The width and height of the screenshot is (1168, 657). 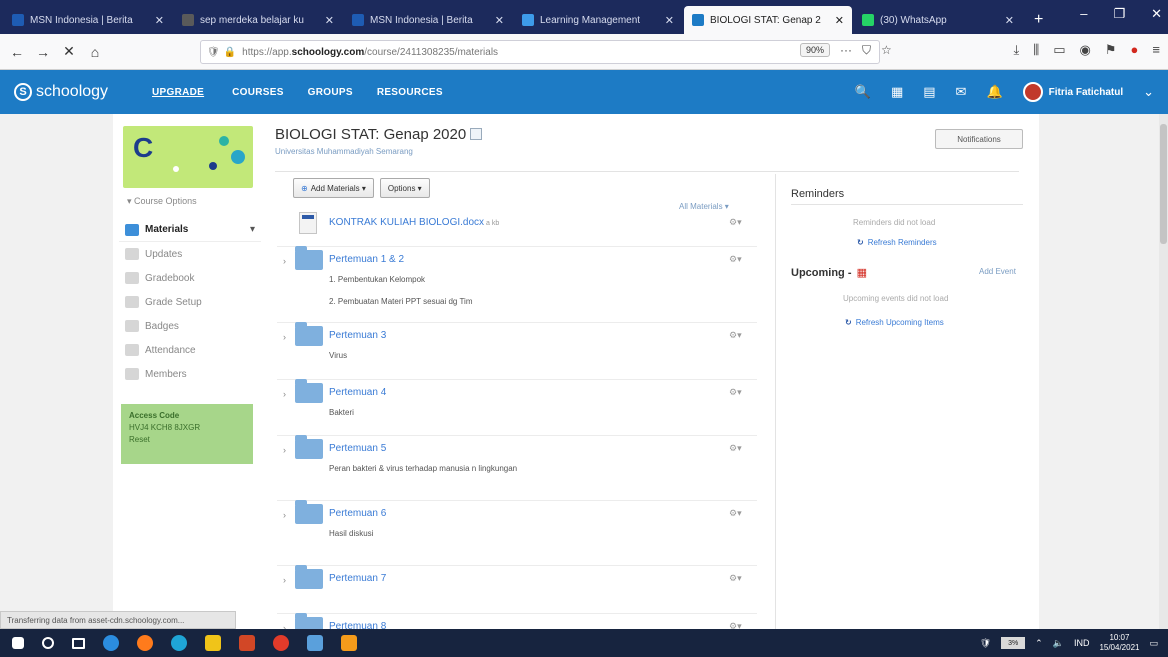 What do you see at coordinates (1086, 92) in the screenshot?
I see `user-name: Fitria Fatichatul` at bounding box center [1086, 92].